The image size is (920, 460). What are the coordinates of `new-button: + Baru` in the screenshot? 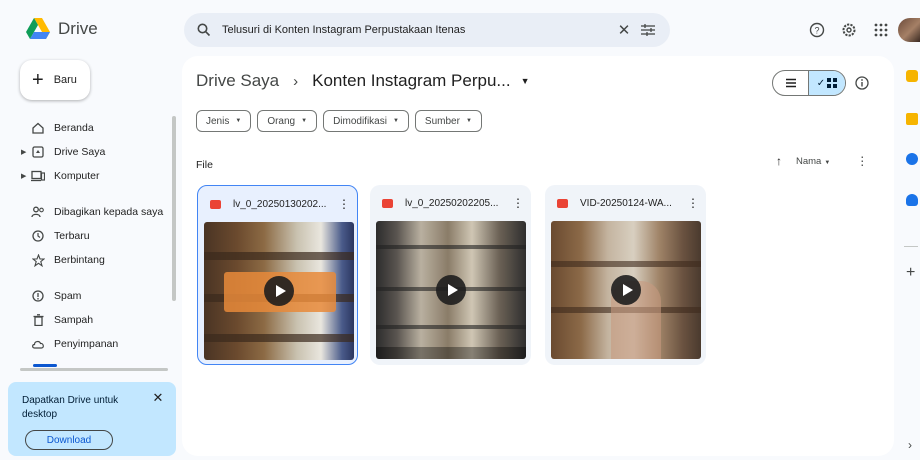 It's located at (55, 80).